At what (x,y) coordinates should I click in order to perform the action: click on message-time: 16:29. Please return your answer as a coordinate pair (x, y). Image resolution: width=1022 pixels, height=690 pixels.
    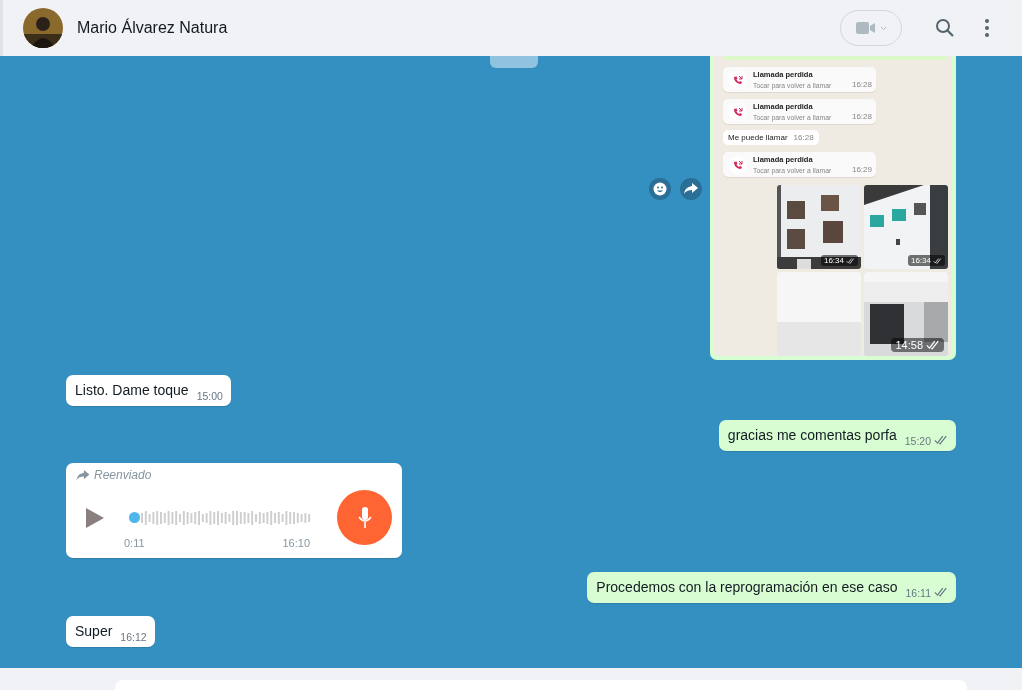
    Looking at the image, I should click on (861, 169).